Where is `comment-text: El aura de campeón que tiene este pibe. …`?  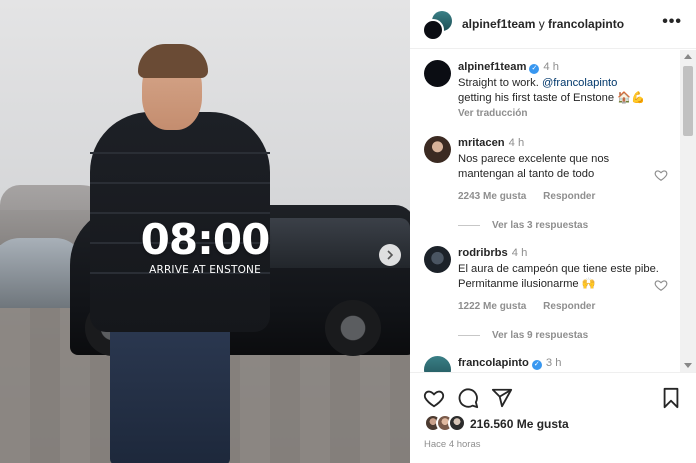 comment-text: El aura de campeón que tiene este pibe. … is located at coordinates (558, 276).